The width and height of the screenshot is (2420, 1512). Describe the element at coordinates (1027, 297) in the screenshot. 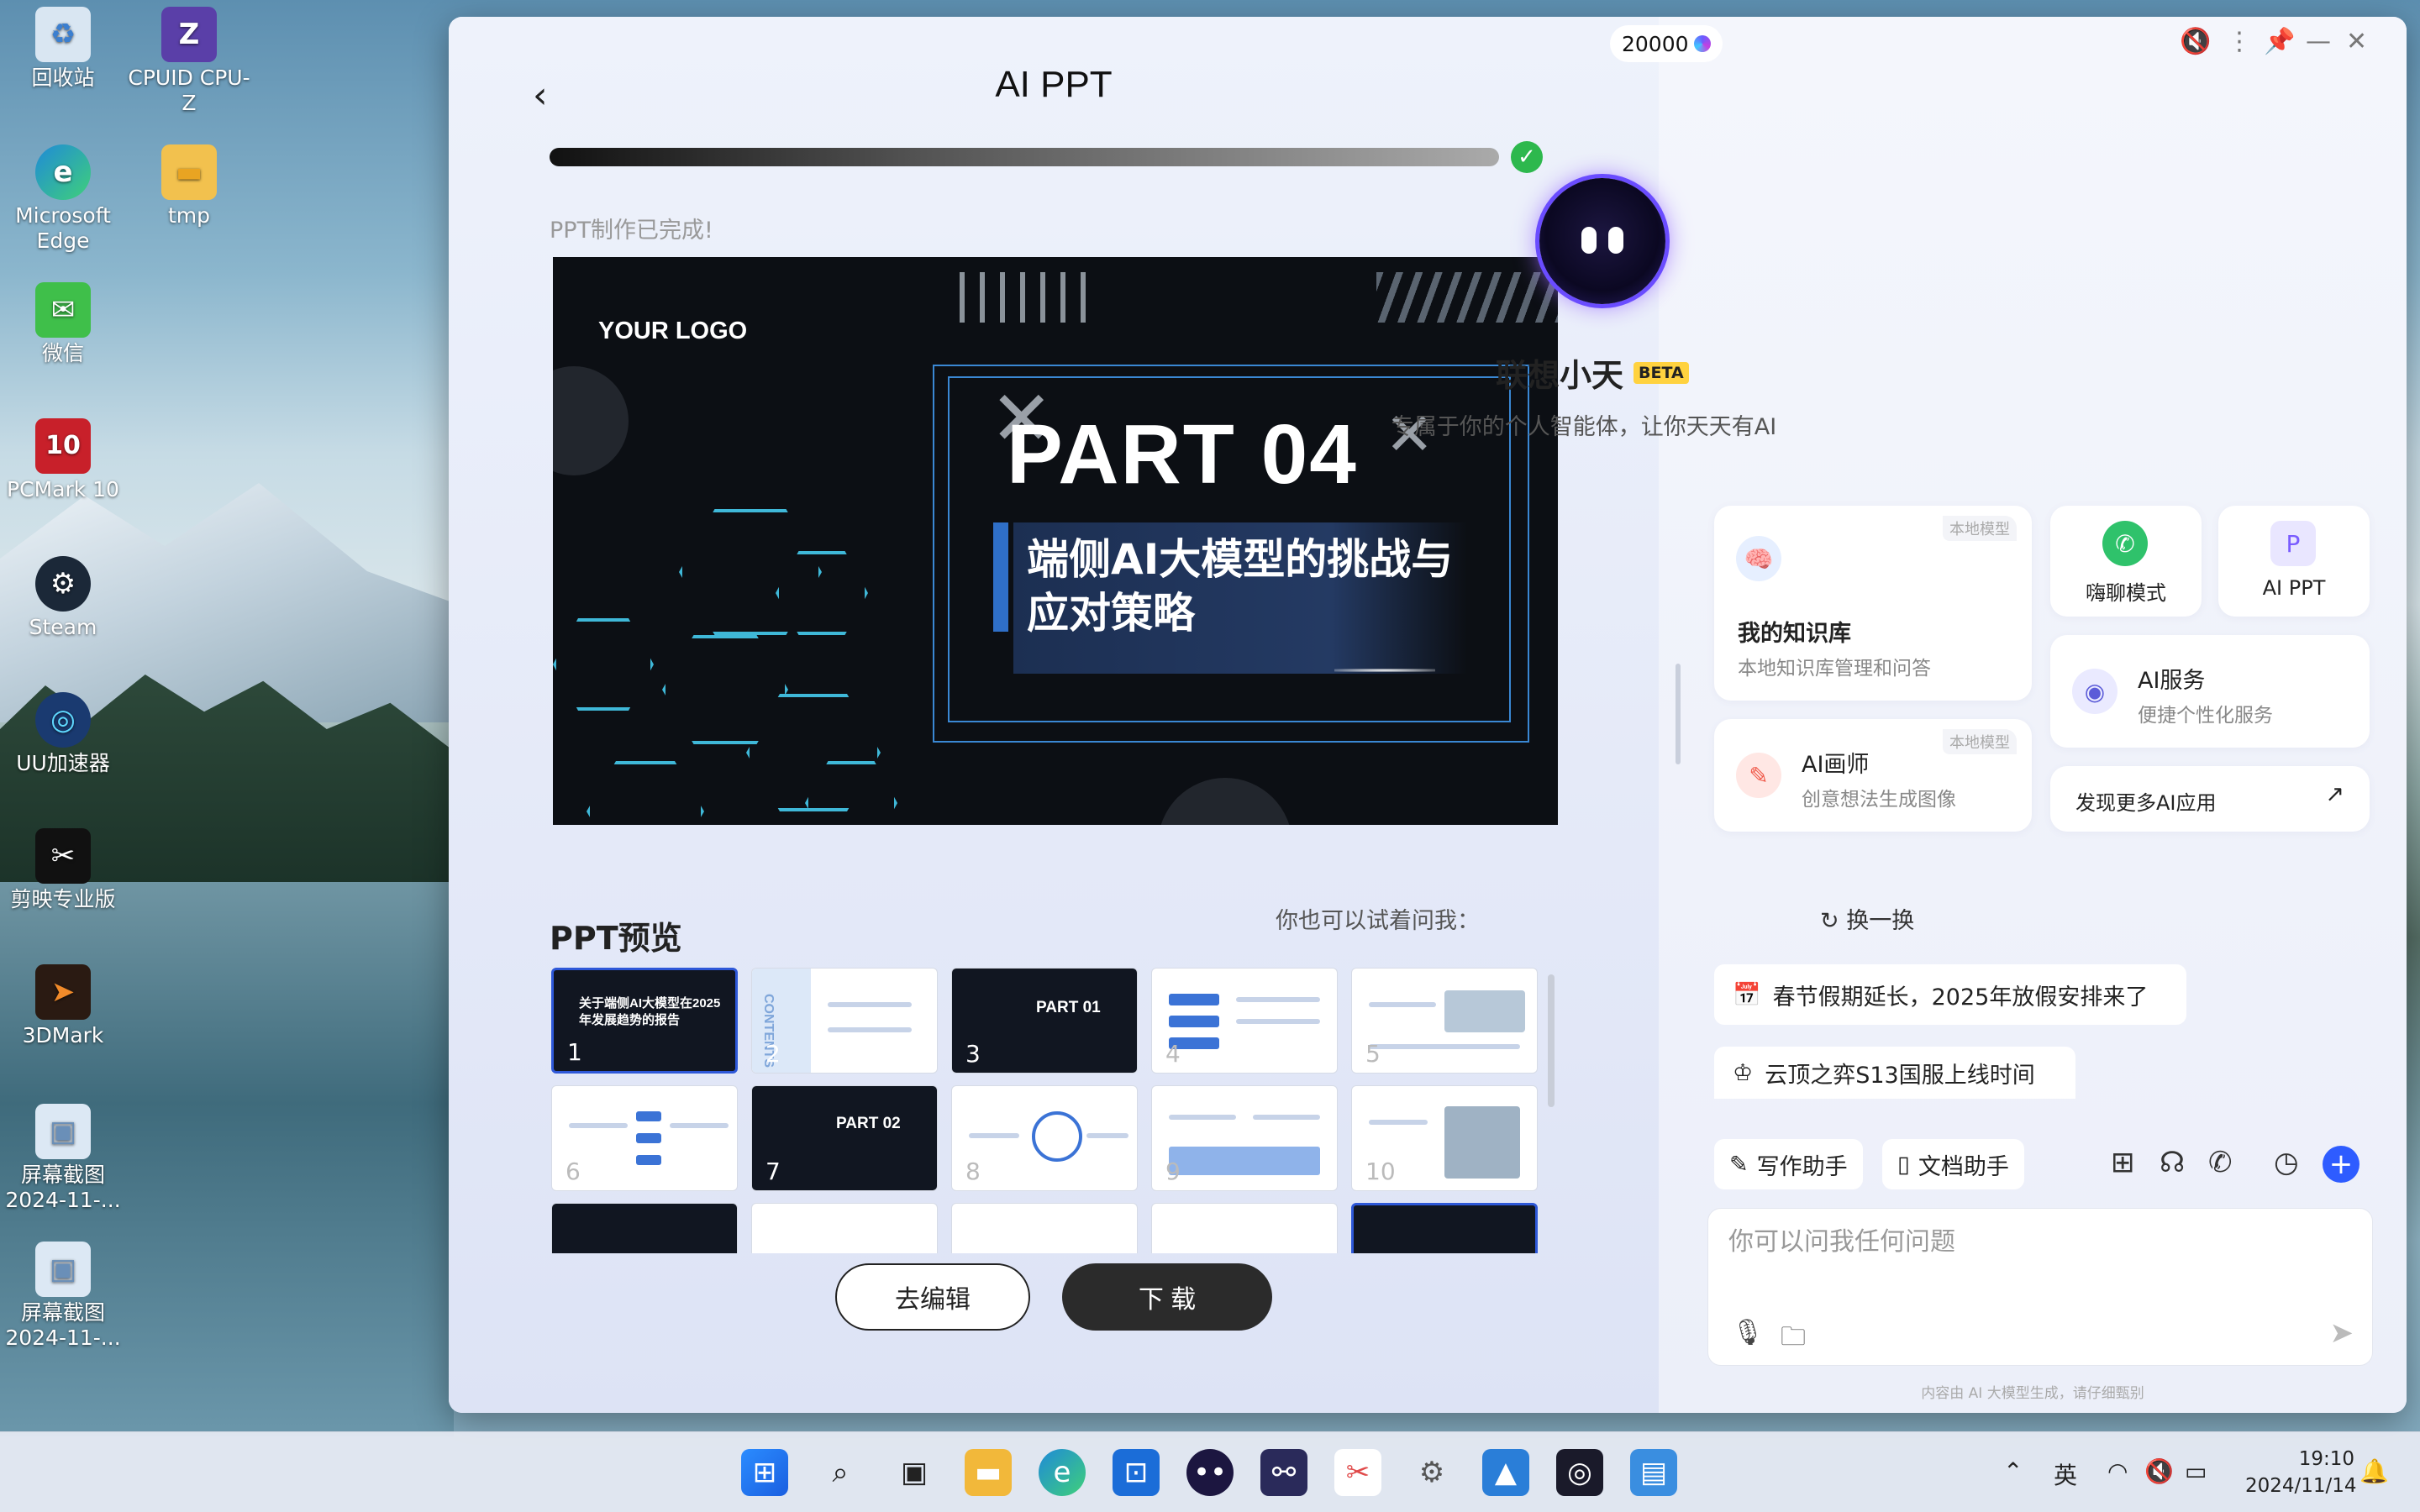

I see `decor-bars` at that location.